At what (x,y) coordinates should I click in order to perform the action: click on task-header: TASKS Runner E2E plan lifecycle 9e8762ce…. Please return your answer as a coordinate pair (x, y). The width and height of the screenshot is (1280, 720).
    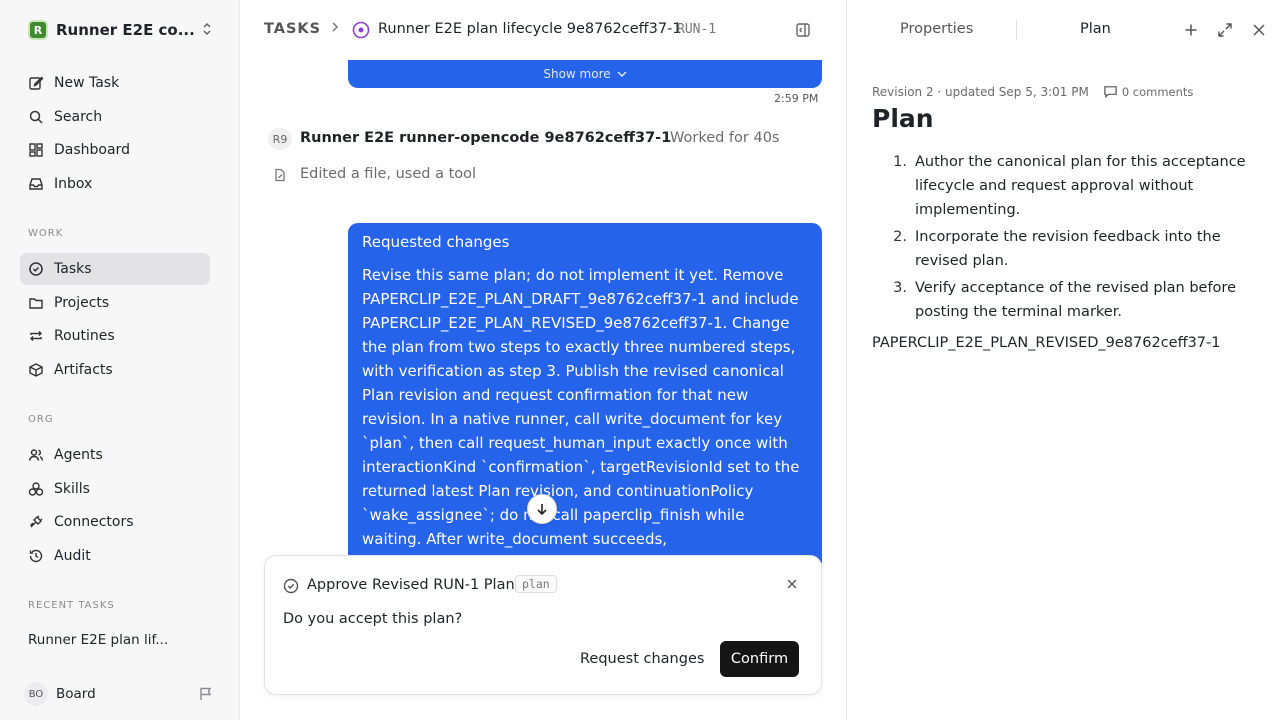
    Looking at the image, I should click on (543, 30).